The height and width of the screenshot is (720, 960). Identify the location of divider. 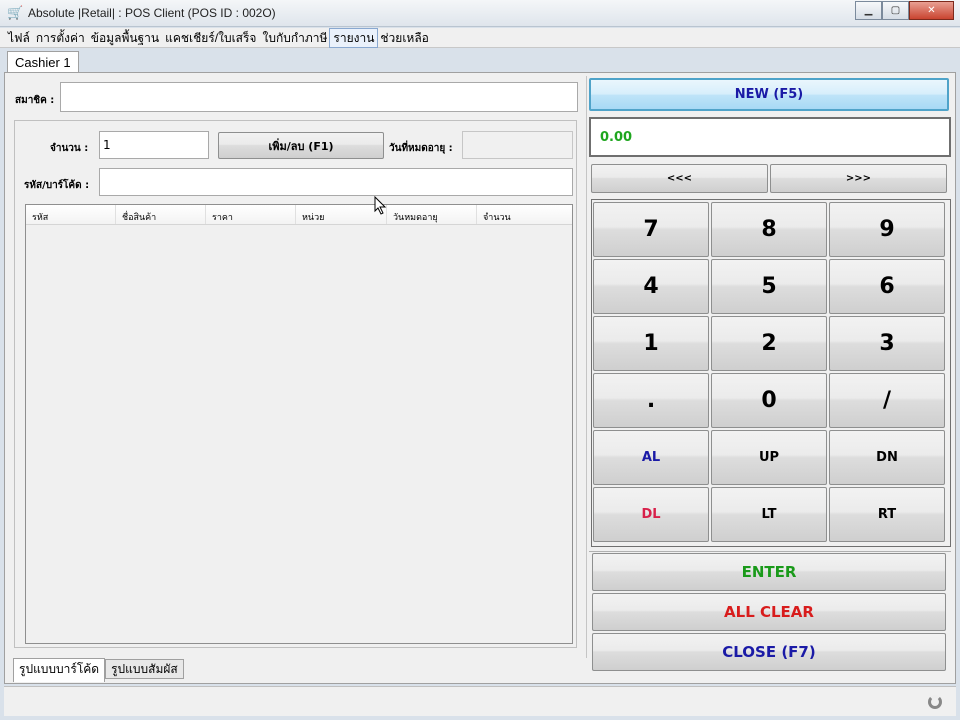
(770, 551).